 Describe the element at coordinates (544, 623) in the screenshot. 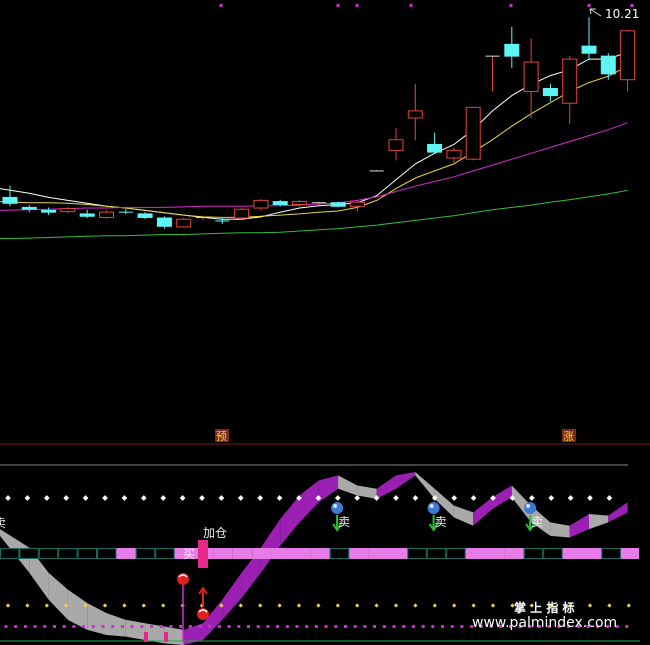

I see `watermark-url: www.palmindex.com` at that location.